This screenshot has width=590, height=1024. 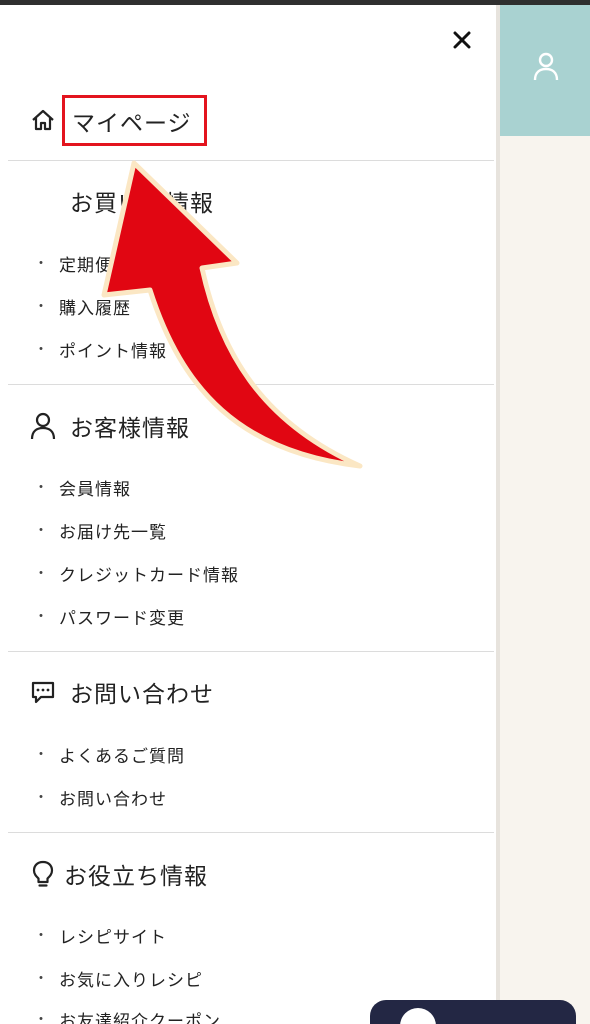 What do you see at coordinates (149, 575) in the screenshot?
I see `menu-item-label: クレジットカード情報` at bounding box center [149, 575].